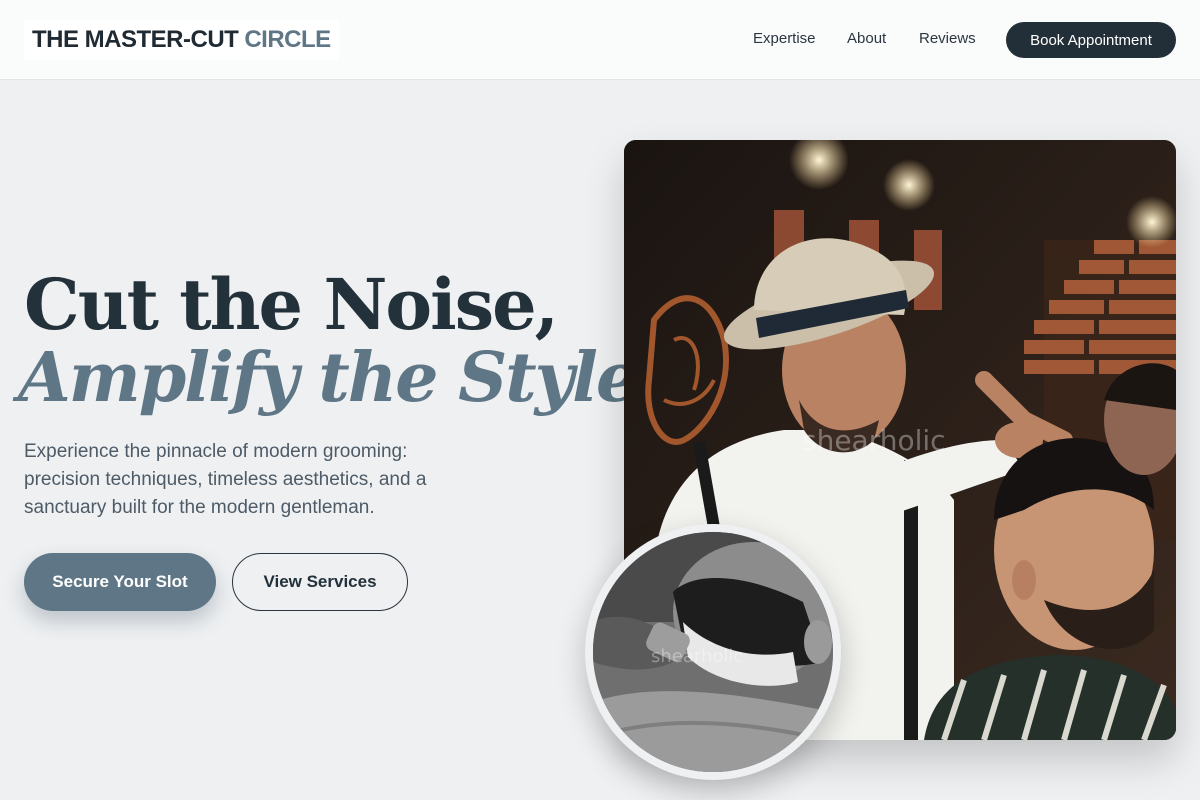 Image resolution: width=1200 pixels, height=800 pixels. I want to click on hero-headline-accent: Amplify the Style., so click(339, 378).